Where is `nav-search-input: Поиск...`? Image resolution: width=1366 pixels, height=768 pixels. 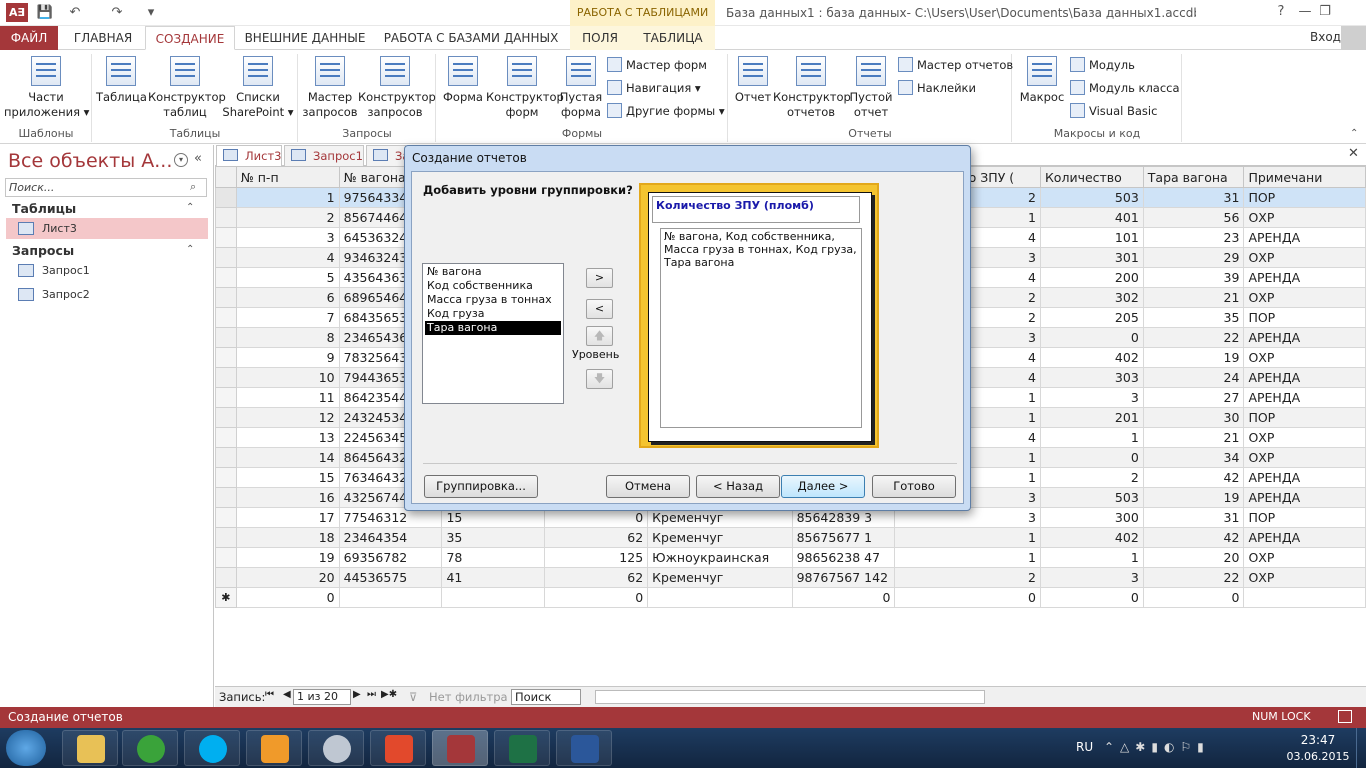
nav-search-input: Поиск... is located at coordinates (106, 187).